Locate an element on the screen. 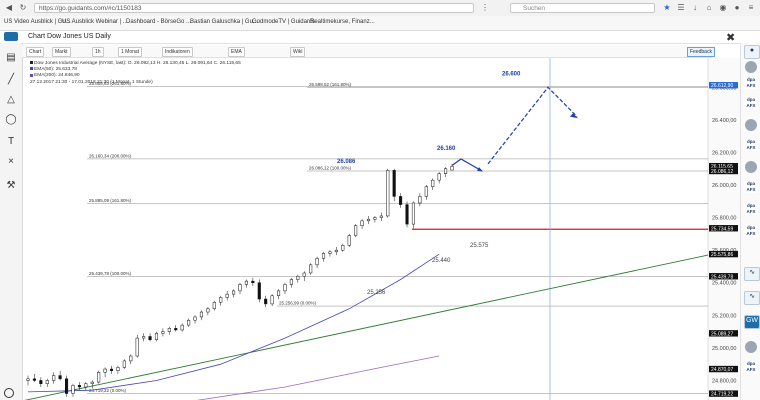  feedback-button: Feedback is located at coordinates (701, 52).